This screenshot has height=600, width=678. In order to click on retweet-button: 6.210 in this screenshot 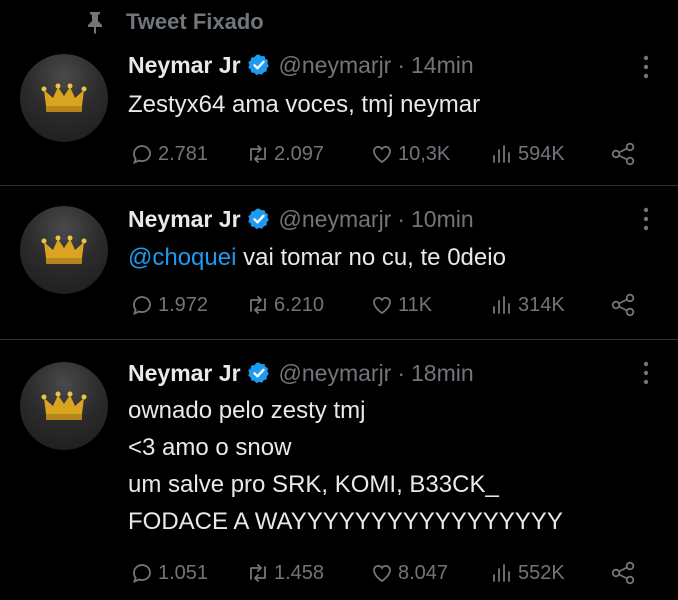, I will do `click(285, 305)`.